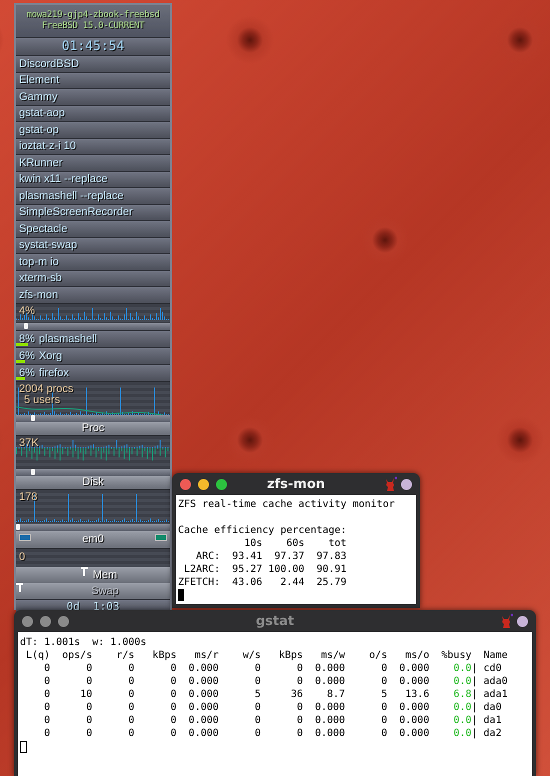  Describe the element at coordinates (208, 556) in the screenshot. I see `row-label: ARC:` at that location.